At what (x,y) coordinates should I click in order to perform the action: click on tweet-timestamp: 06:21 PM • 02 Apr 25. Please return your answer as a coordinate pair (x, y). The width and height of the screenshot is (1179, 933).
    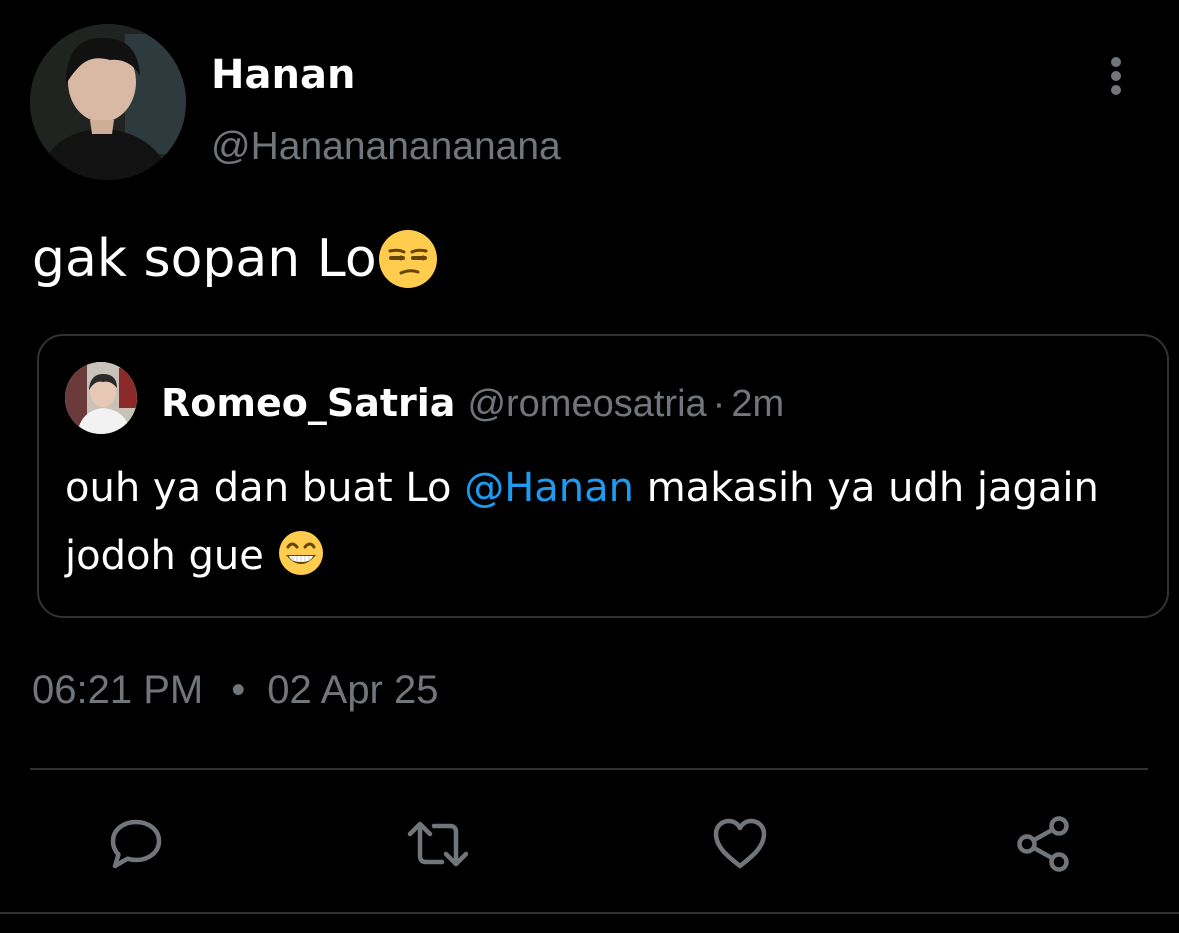
    Looking at the image, I should click on (235, 690).